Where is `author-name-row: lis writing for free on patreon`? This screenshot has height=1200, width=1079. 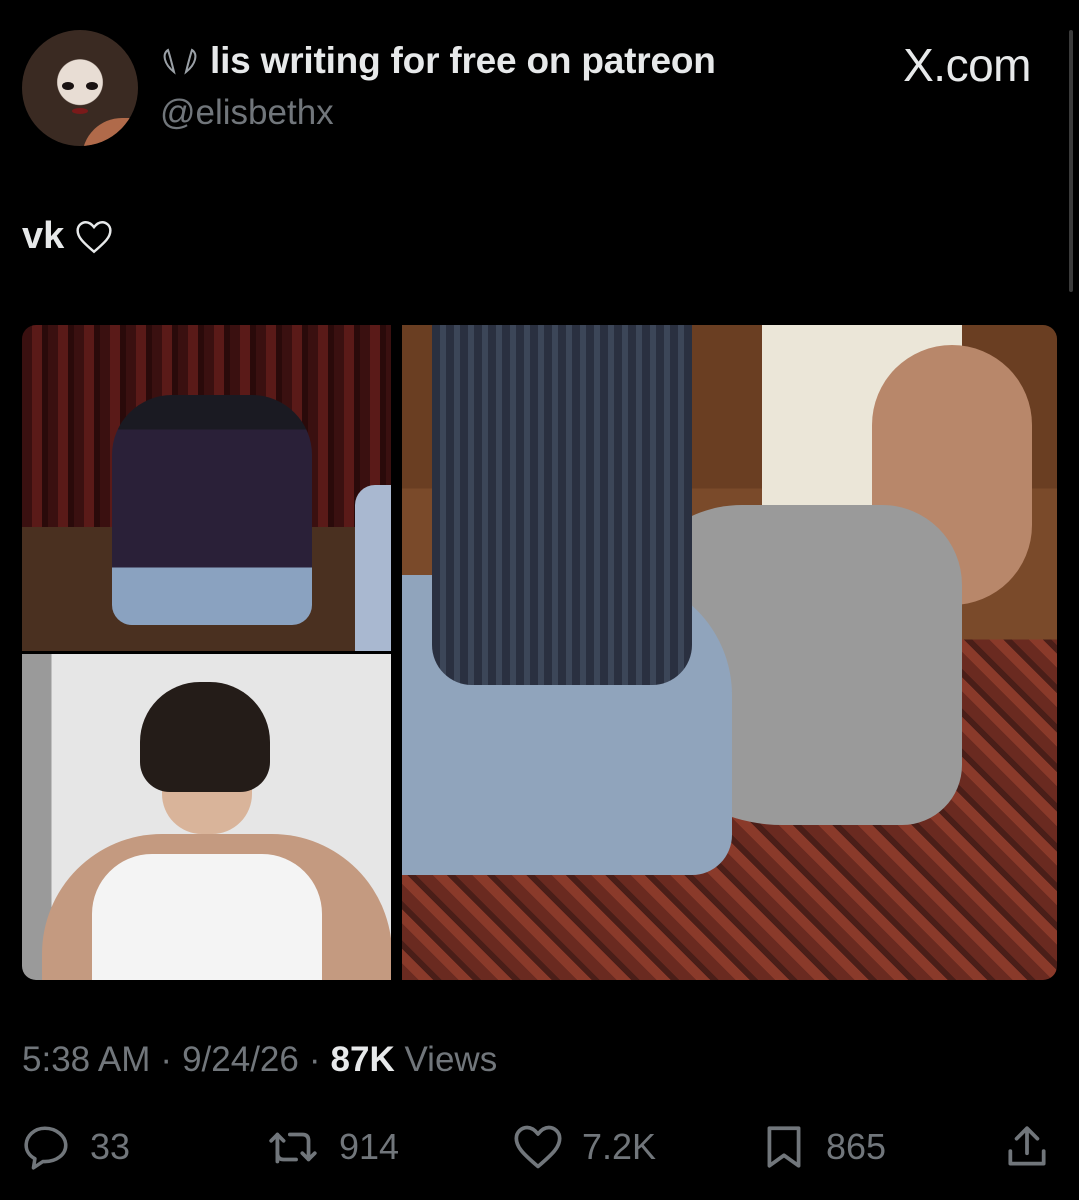
author-name-row: lis writing for free on patreon is located at coordinates (438, 61).